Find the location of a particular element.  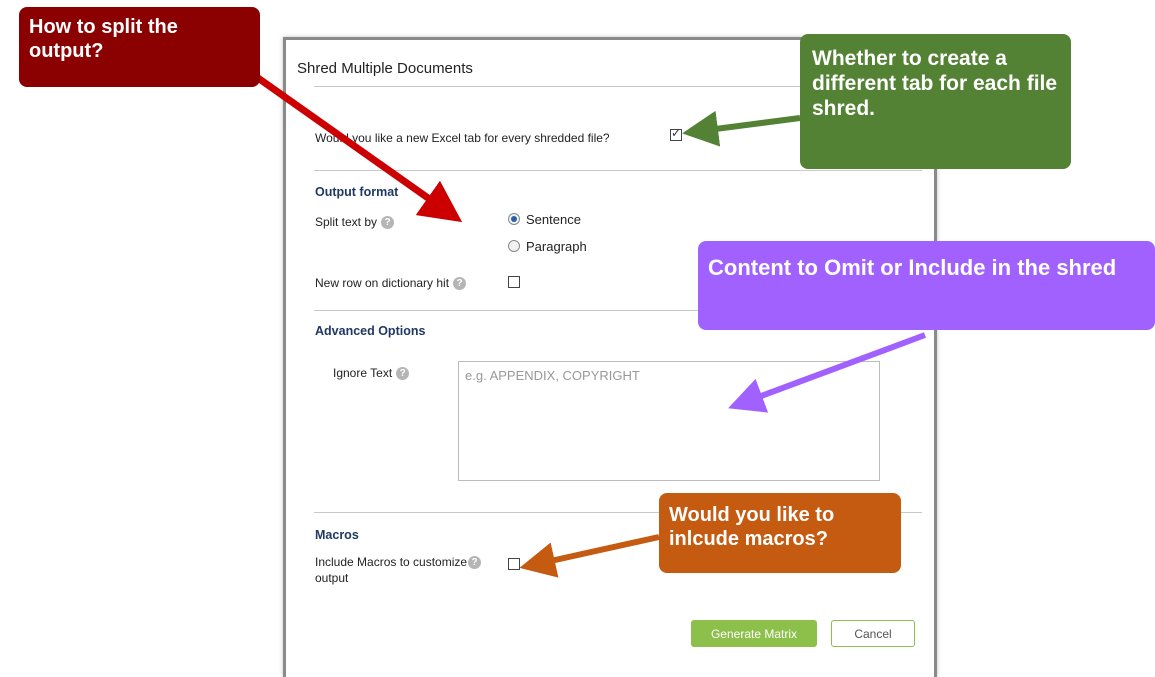

new-tab-checkbox is located at coordinates (676, 133).